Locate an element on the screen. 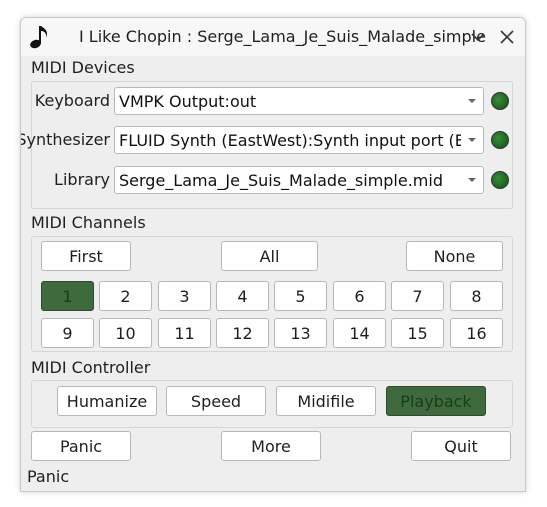 This screenshot has width=547, height=507. library-value: Serge_Lama_Je_Suis_Malade_simple.mid is located at coordinates (281, 180).